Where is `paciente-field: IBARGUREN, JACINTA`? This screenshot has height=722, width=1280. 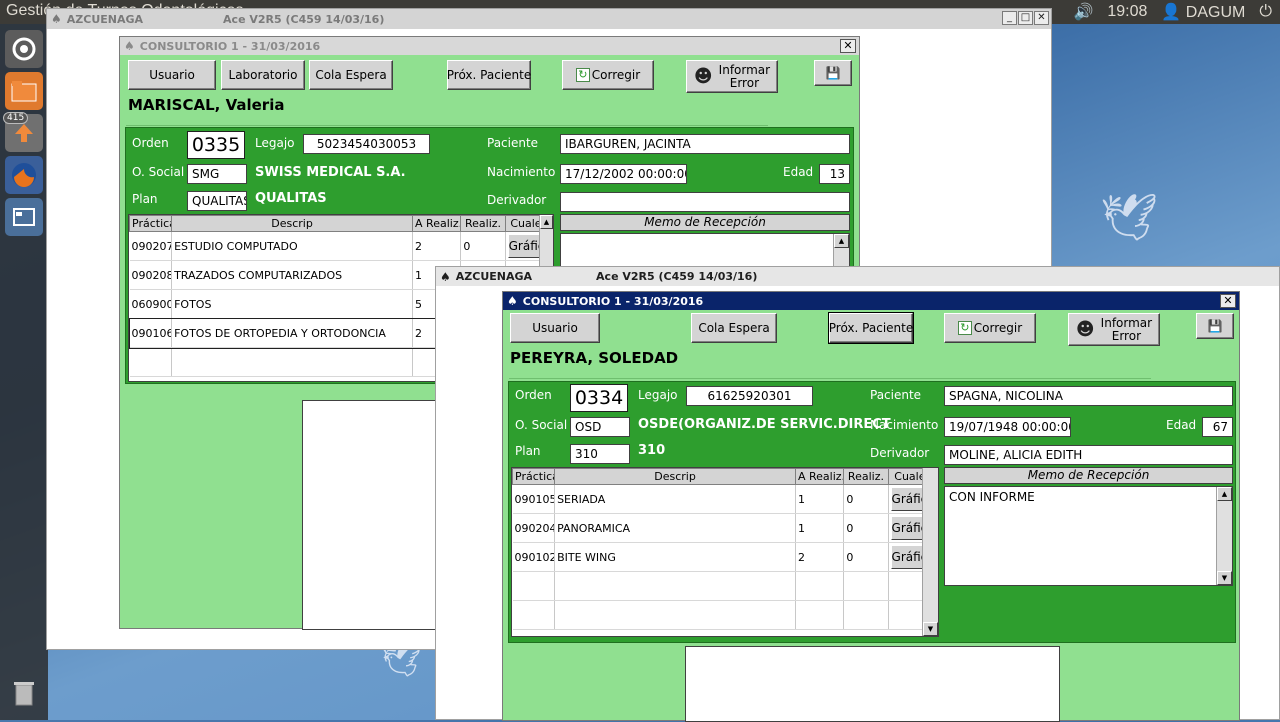 paciente-field: IBARGUREN, JACINTA is located at coordinates (705, 144).